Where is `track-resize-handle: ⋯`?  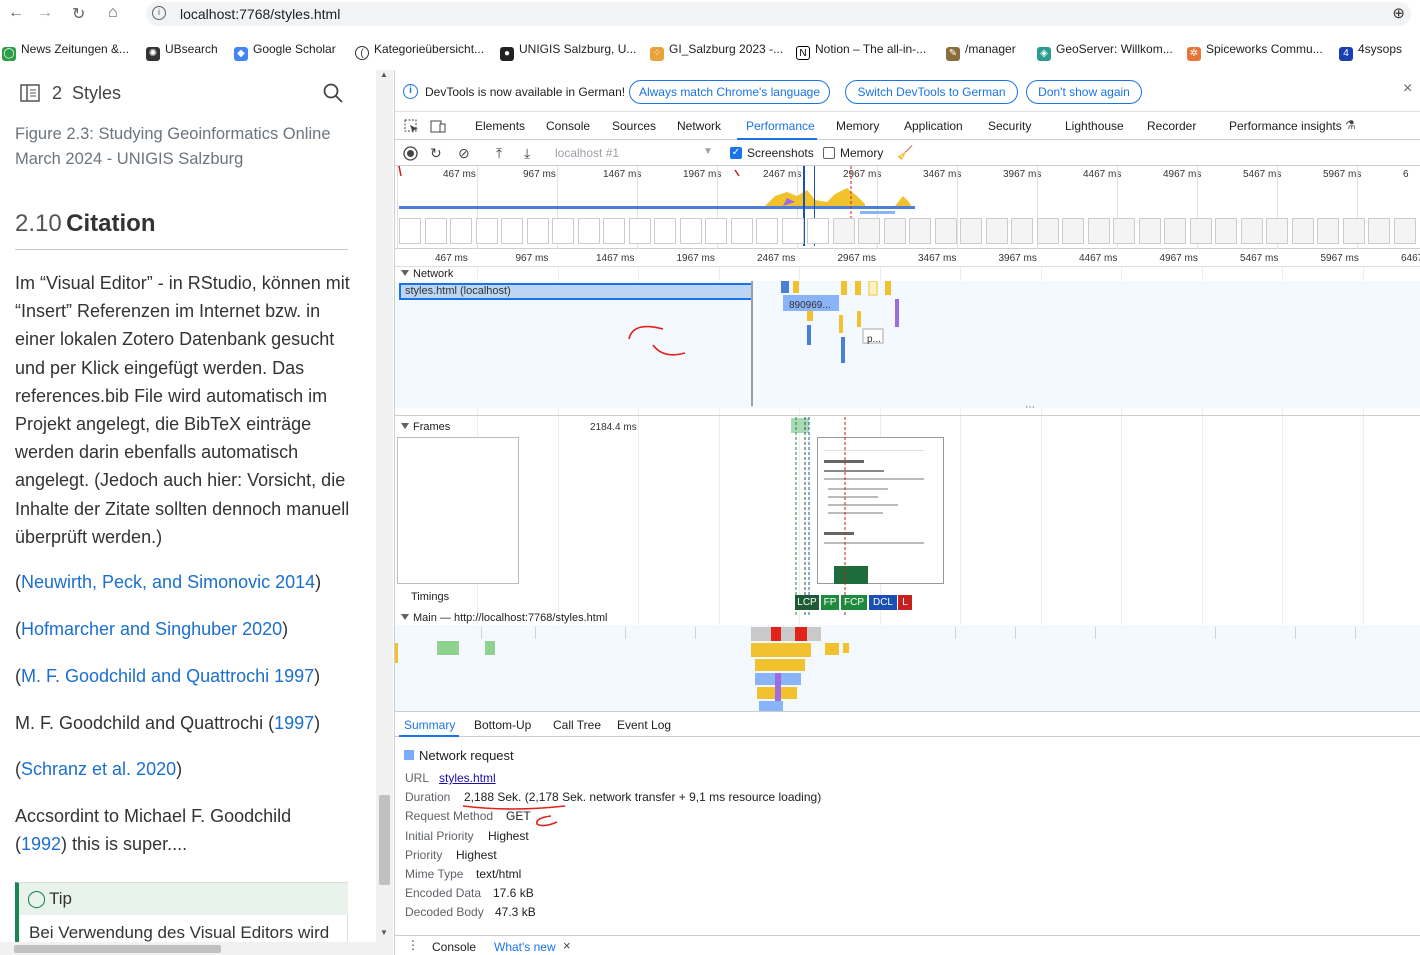 track-resize-handle: ⋯ is located at coordinates (907, 409).